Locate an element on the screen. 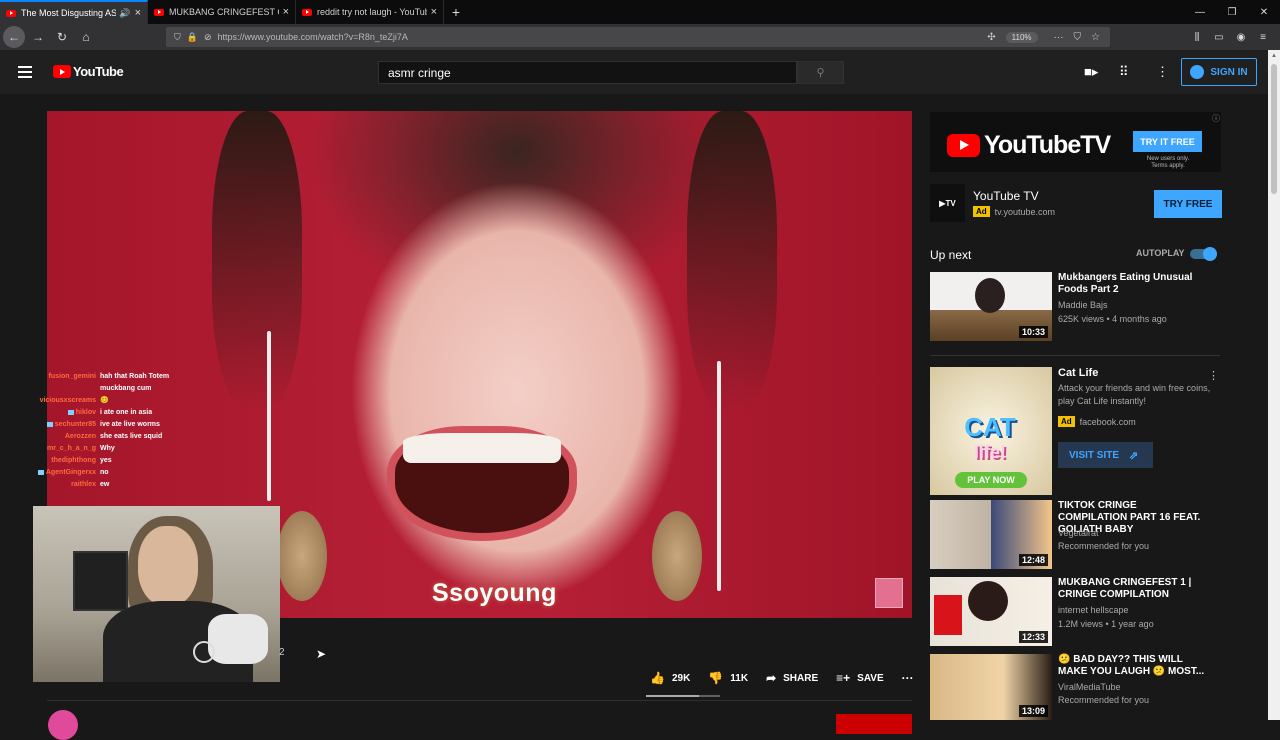 This screenshot has height=740, width=1280. video-thumbnail: 13:09 is located at coordinates (991, 687).